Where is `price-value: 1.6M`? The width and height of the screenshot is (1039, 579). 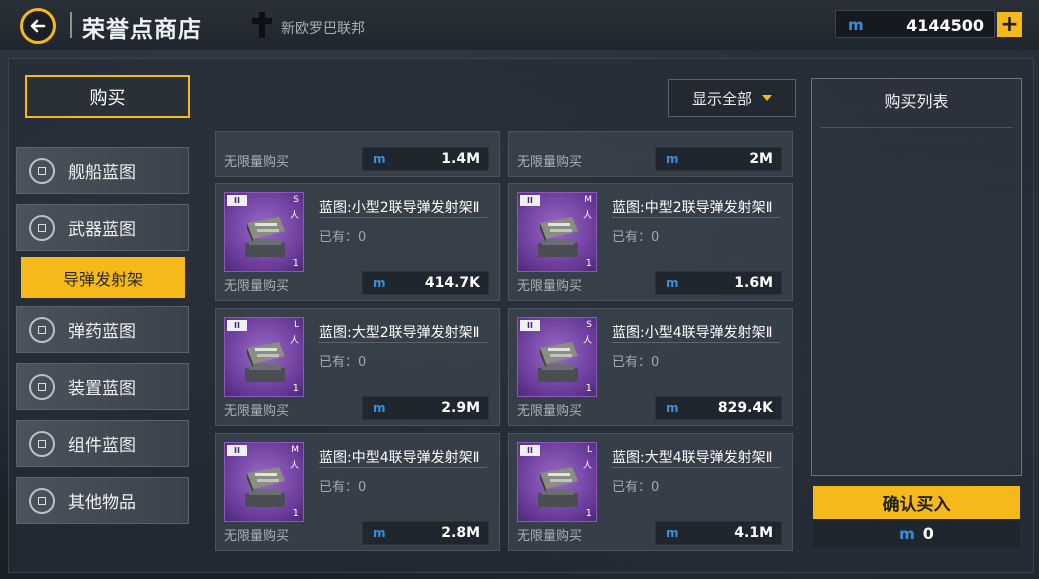 price-value: 1.6M is located at coordinates (753, 283).